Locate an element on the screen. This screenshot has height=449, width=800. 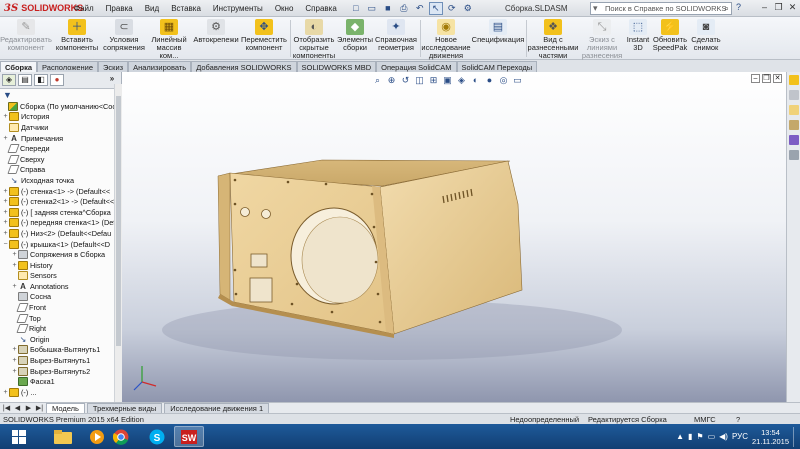
tray-network-icon: ▮ is located at coordinates (690, 436).